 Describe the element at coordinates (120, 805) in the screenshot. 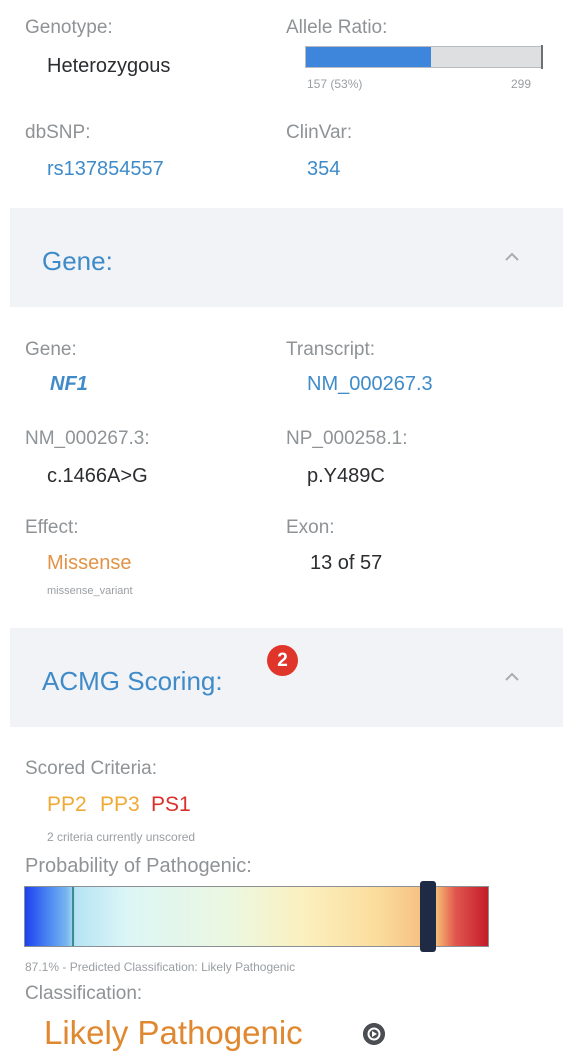

I see `criterion-pp3: PP3` at that location.